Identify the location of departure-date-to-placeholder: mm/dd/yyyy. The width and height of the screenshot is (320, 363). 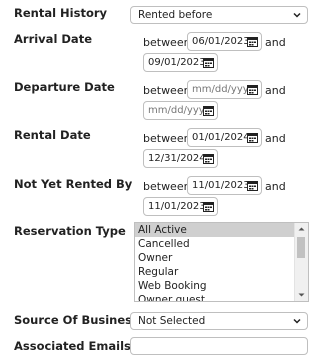
(179, 110).